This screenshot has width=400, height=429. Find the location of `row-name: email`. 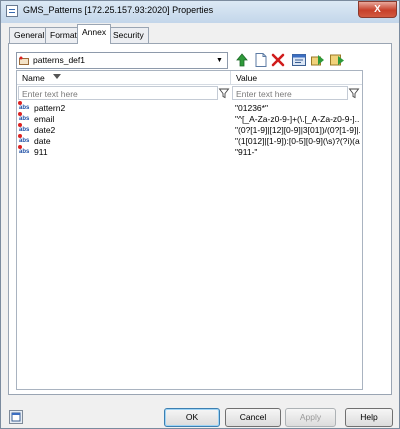

row-name: email is located at coordinates (44, 119).